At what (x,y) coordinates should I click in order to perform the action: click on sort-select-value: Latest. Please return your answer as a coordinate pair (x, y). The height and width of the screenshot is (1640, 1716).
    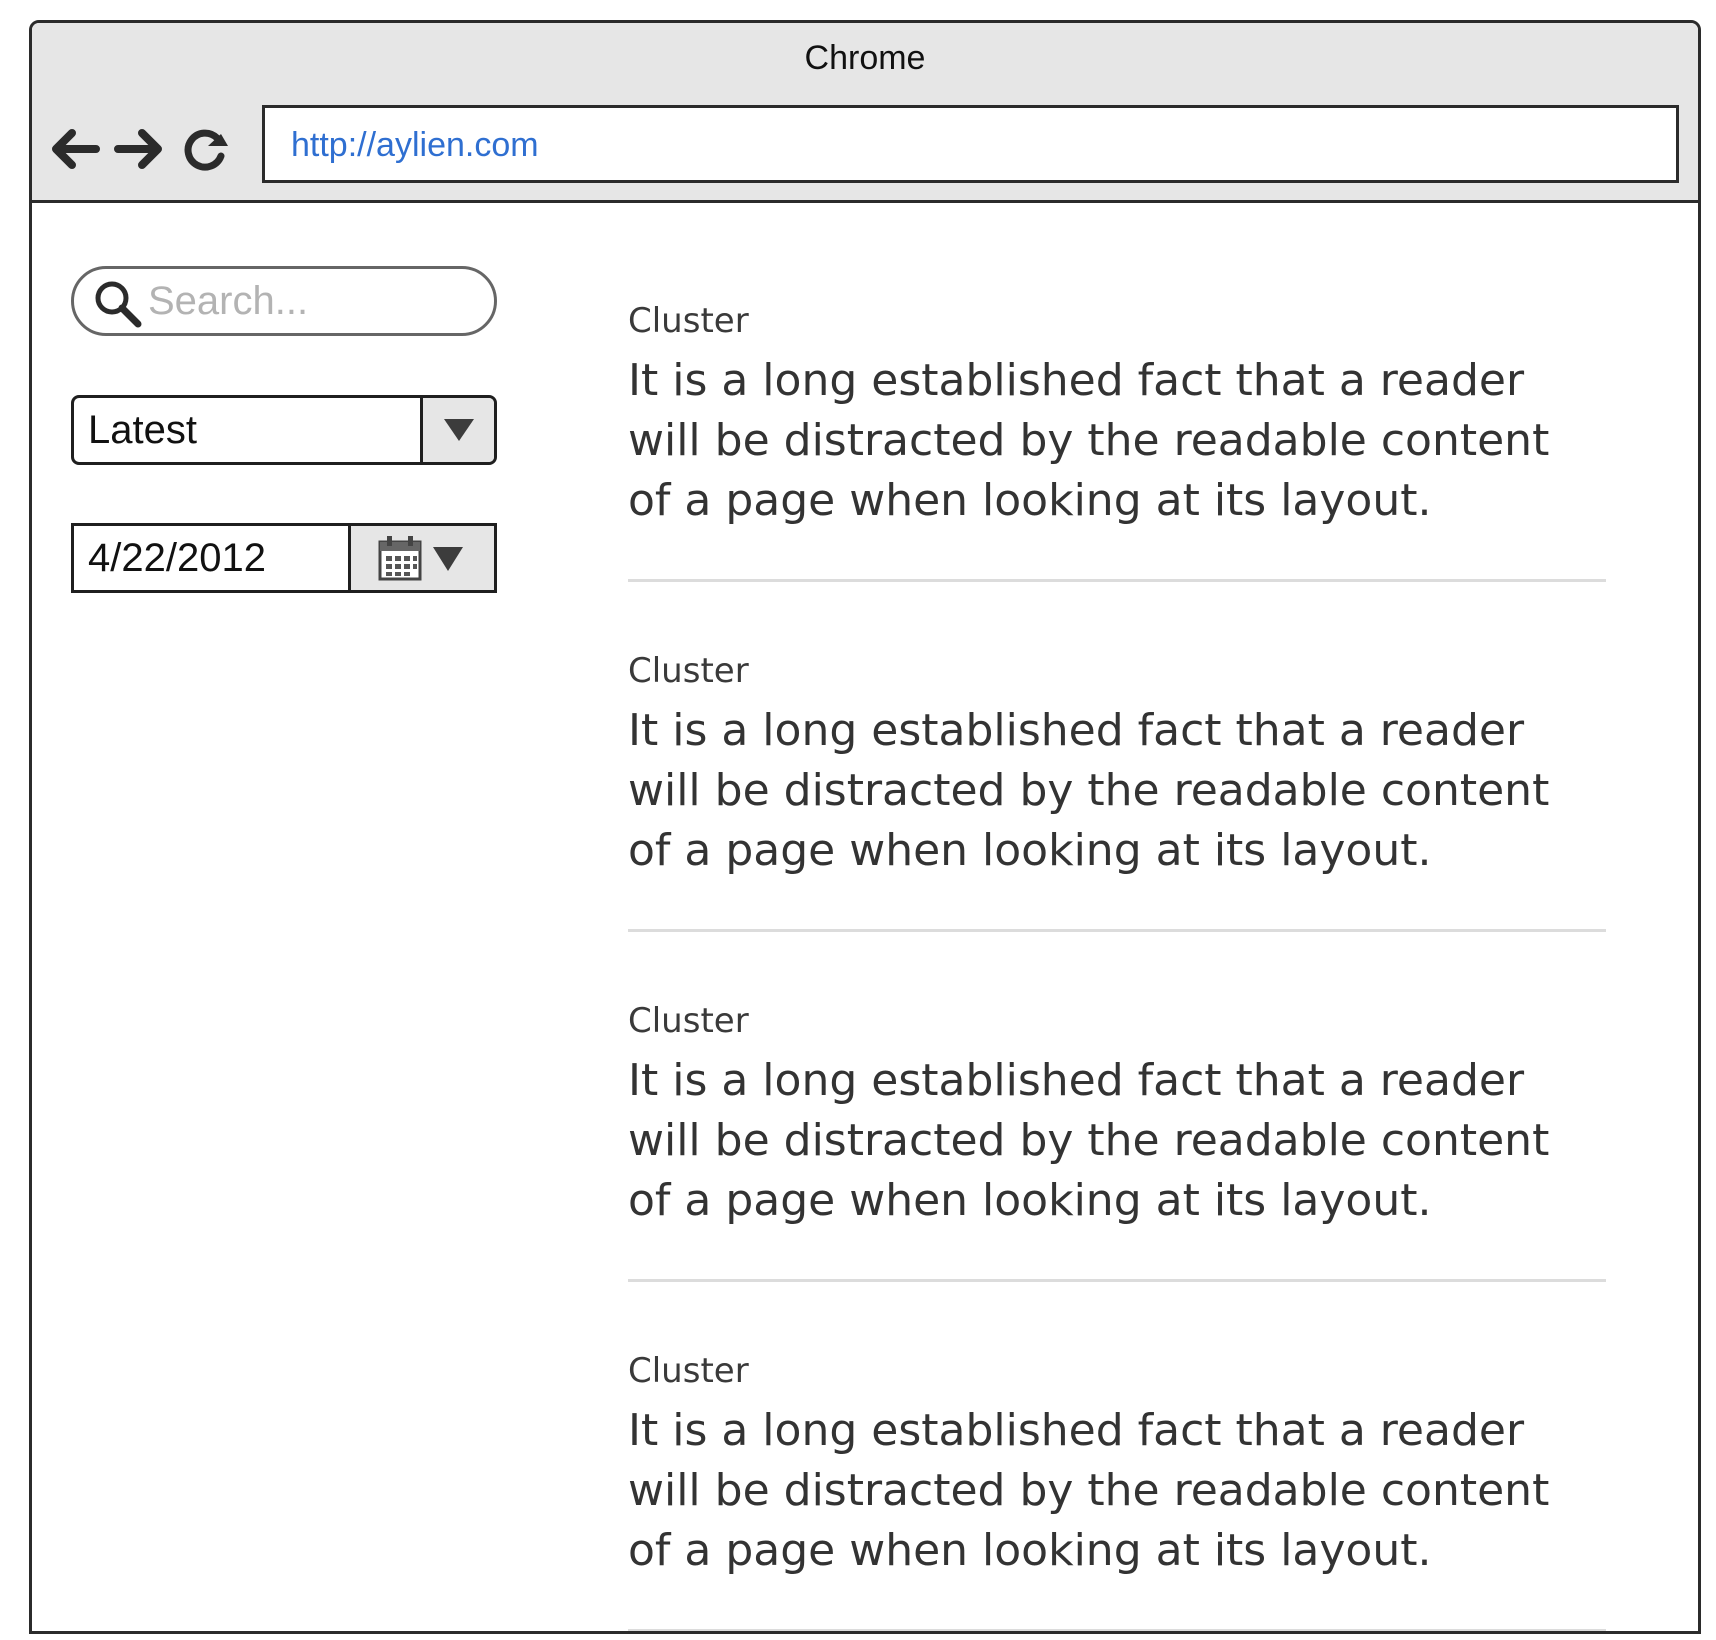
    Looking at the image, I should click on (142, 430).